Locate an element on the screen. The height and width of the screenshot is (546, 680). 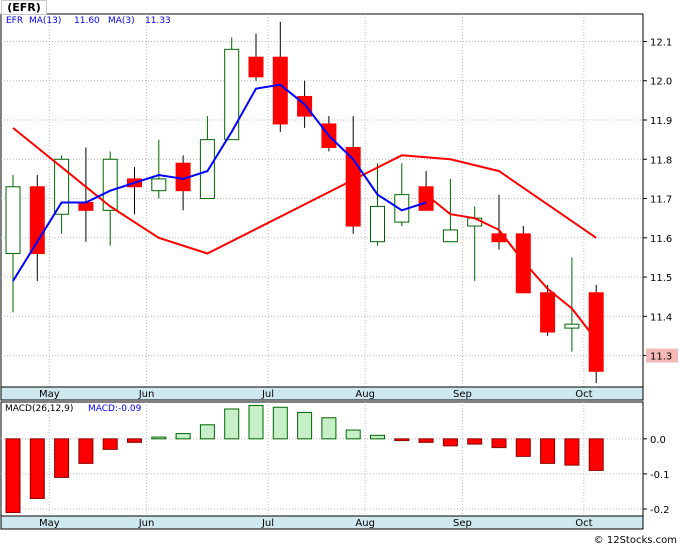
price-y-tick-label: 12.0 is located at coordinates (661, 82).